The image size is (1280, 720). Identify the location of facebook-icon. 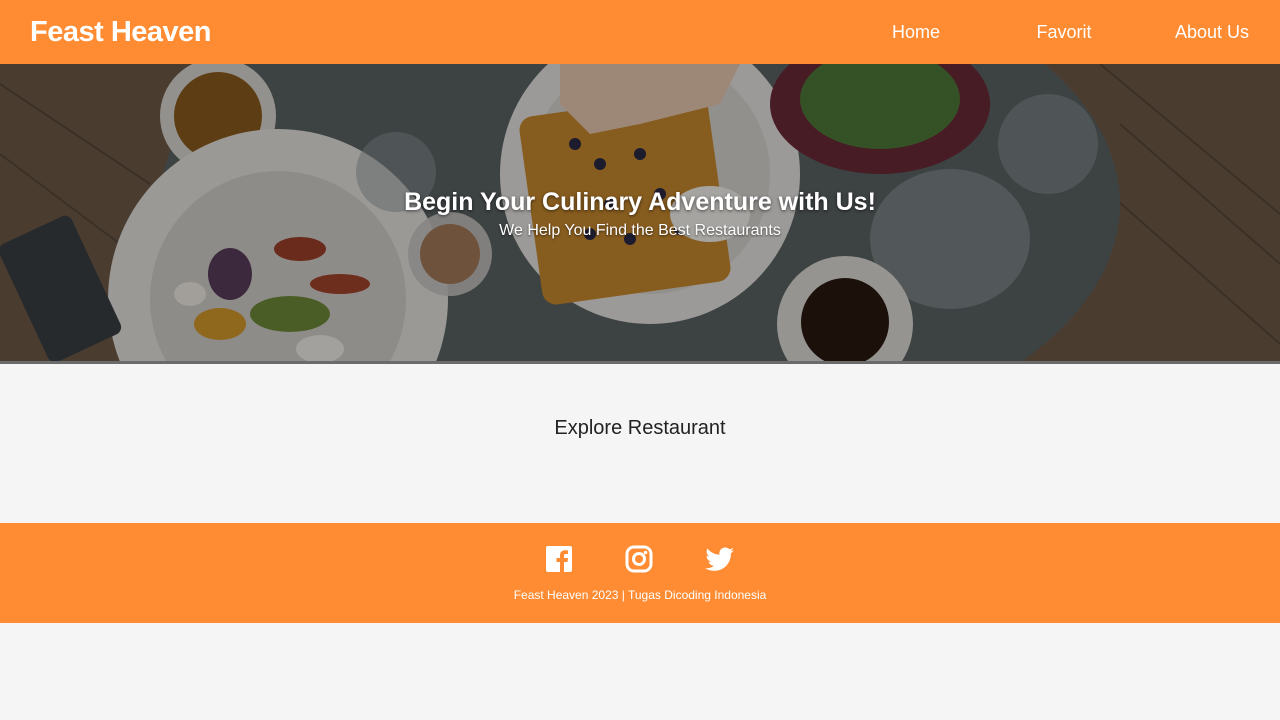
(560, 560).